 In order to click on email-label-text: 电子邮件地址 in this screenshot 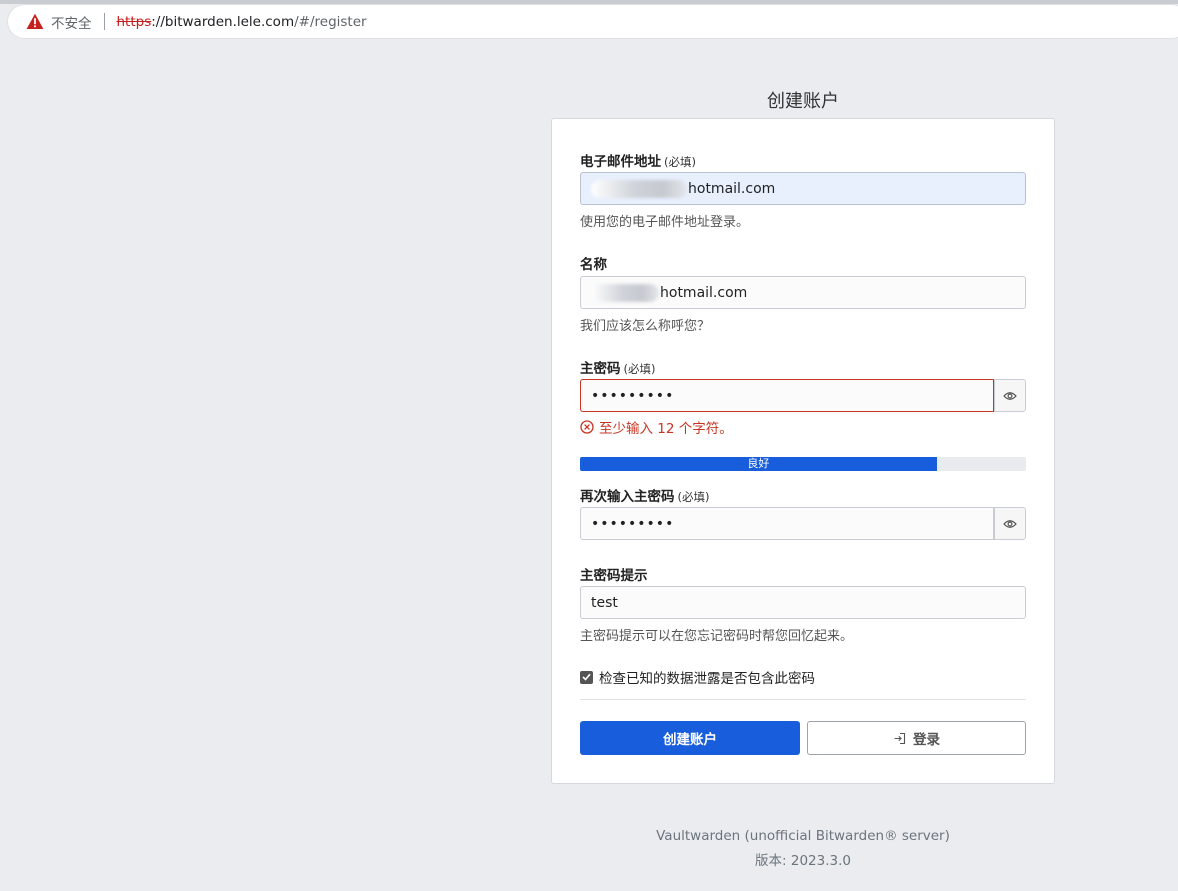, I will do `click(620, 162)`.